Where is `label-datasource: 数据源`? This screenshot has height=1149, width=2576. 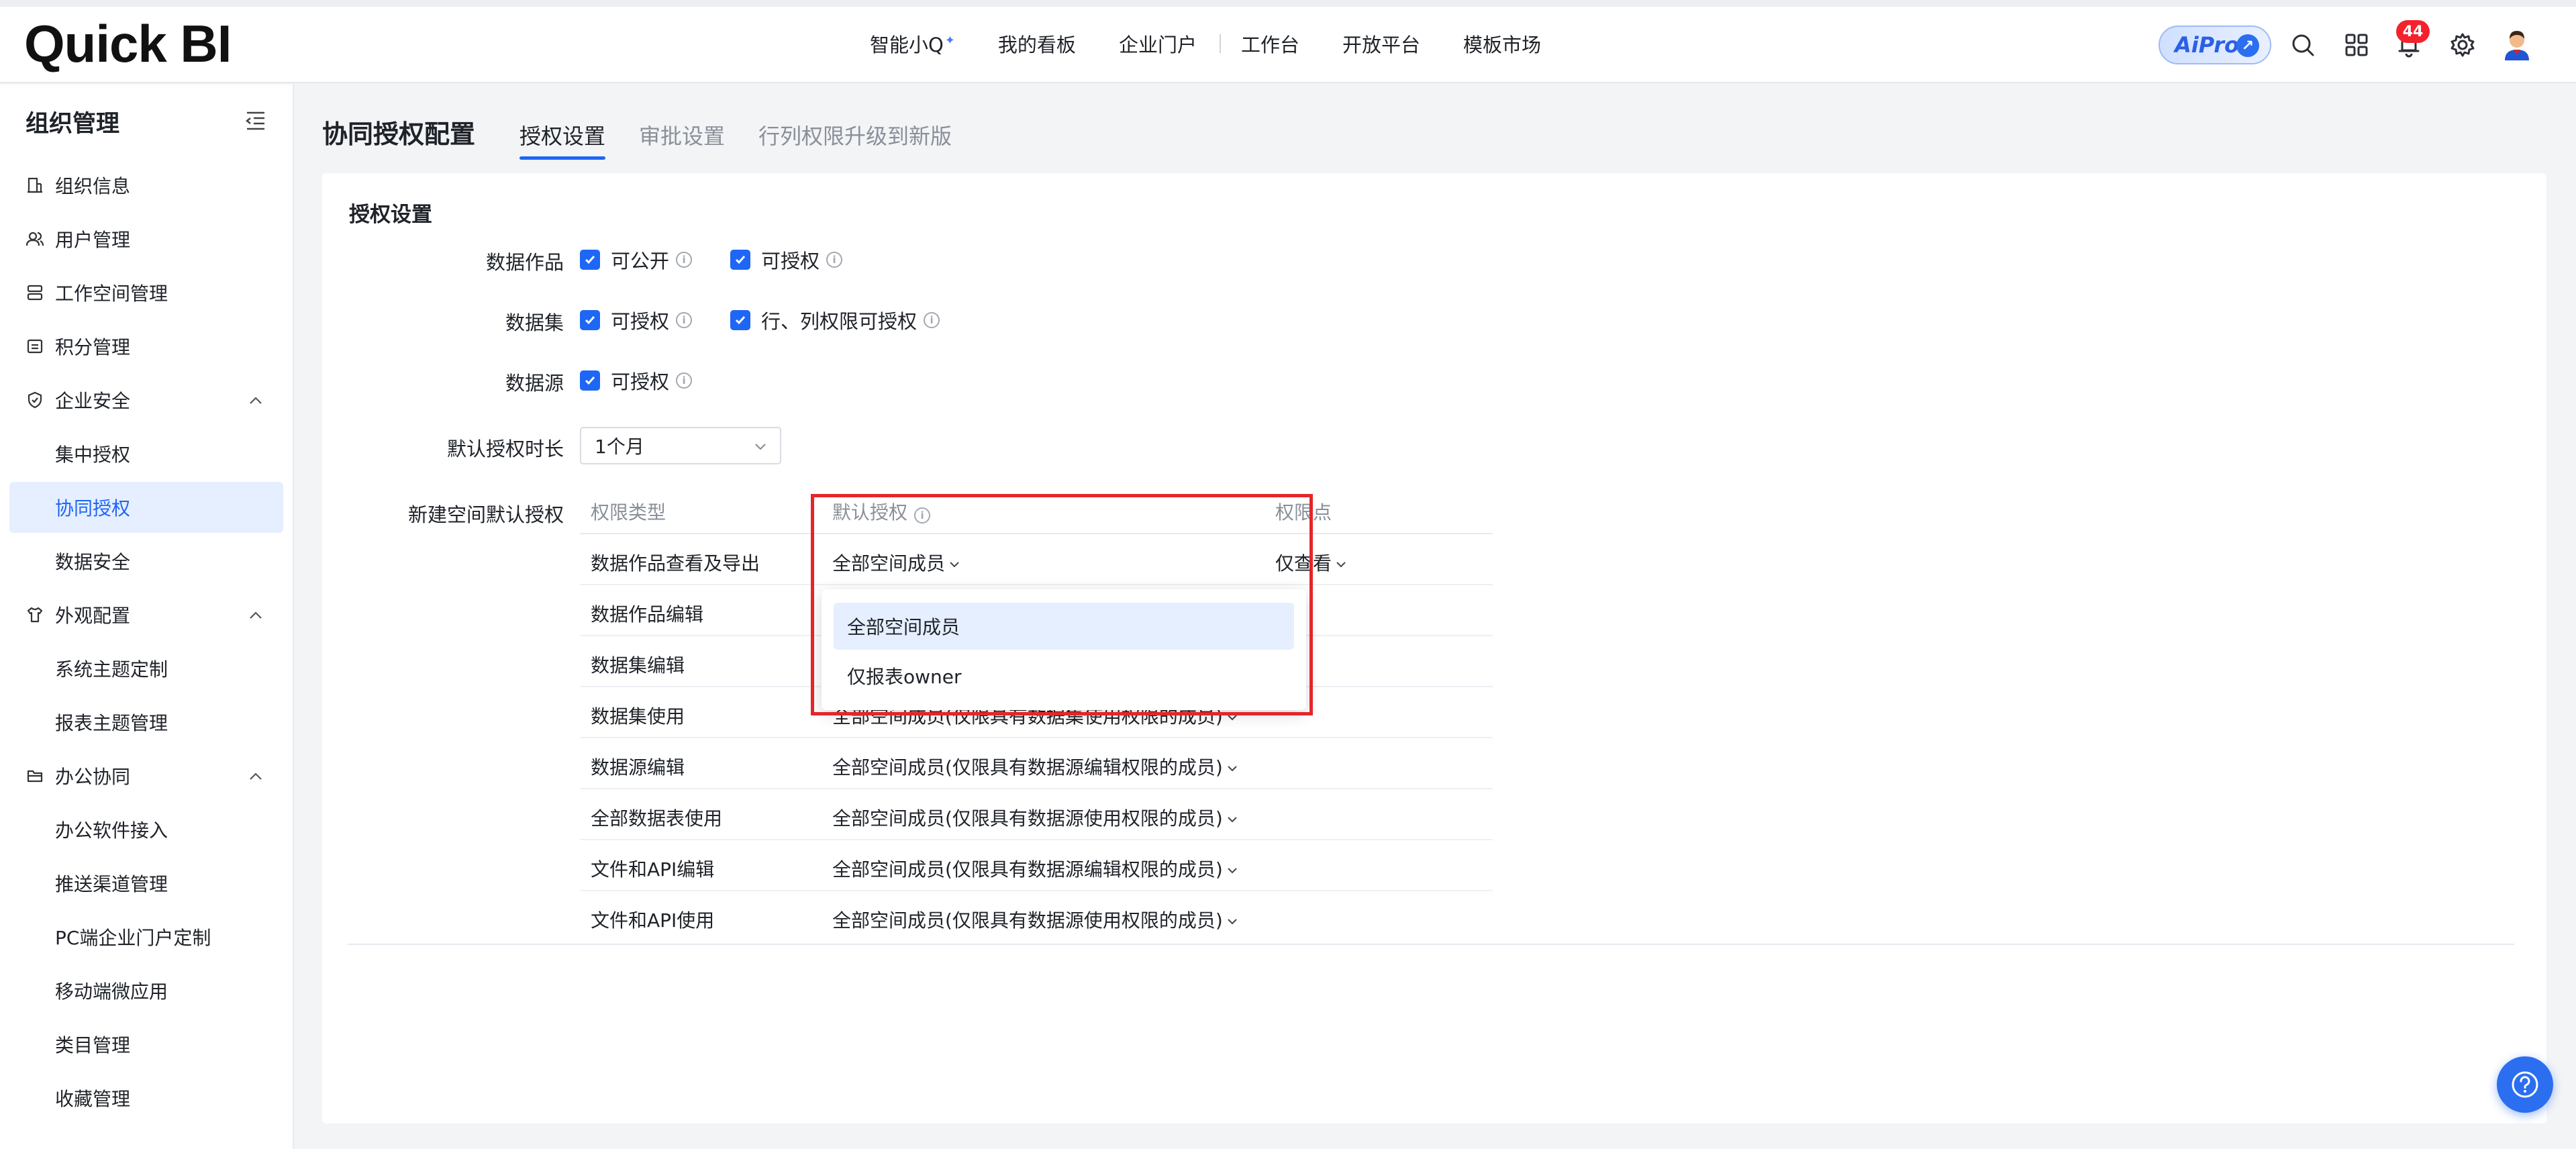
label-datasource: 数据源 is located at coordinates (534, 383).